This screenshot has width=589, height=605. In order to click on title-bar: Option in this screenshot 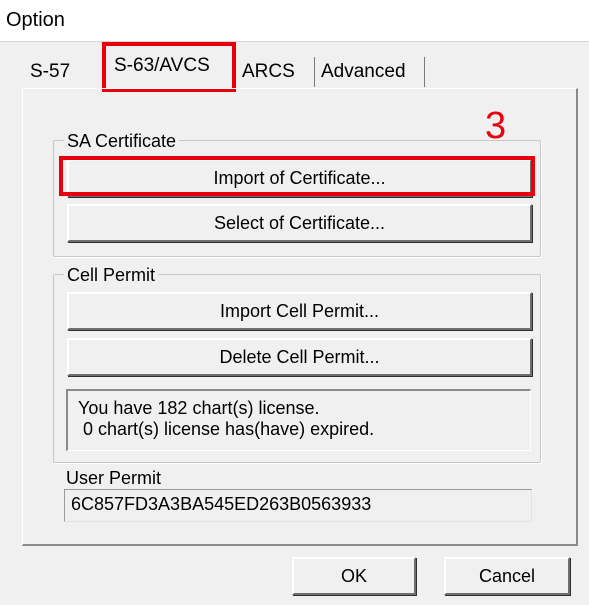, I will do `click(294, 21)`.